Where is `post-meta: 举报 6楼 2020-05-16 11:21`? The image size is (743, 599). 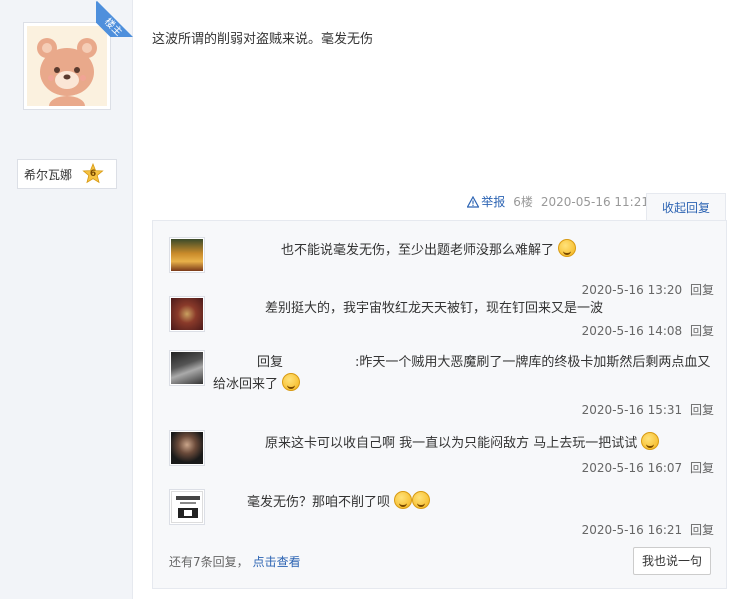
post-meta: 举报 6楼 2020-05-16 11:21 is located at coordinates (558, 201).